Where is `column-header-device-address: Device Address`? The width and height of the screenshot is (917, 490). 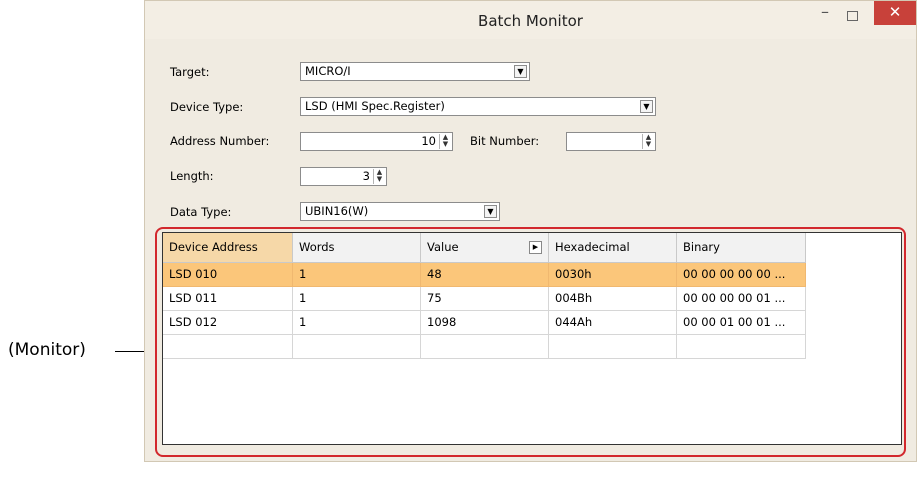 column-header-device-address: Device Address is located at coordinates (228, 248).